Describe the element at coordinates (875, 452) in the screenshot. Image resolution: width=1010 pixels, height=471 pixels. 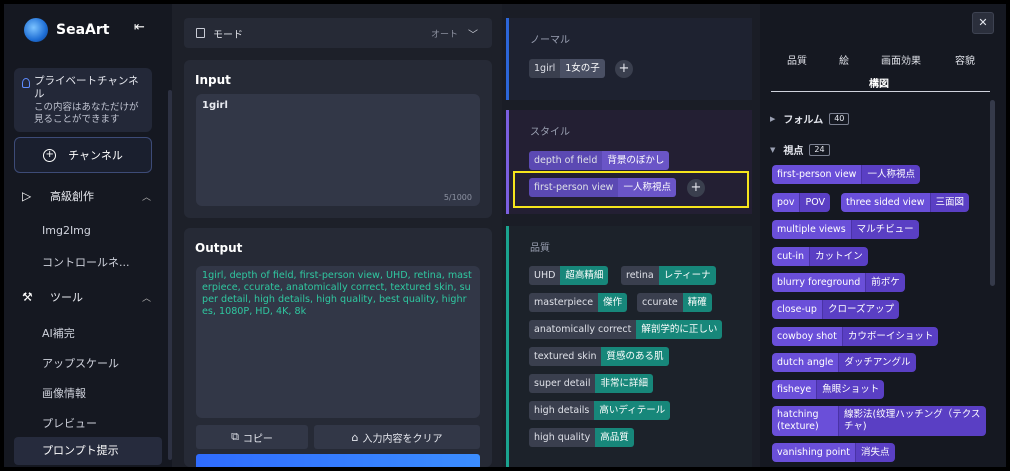
I see `tag-jp: 消失点` at that location.